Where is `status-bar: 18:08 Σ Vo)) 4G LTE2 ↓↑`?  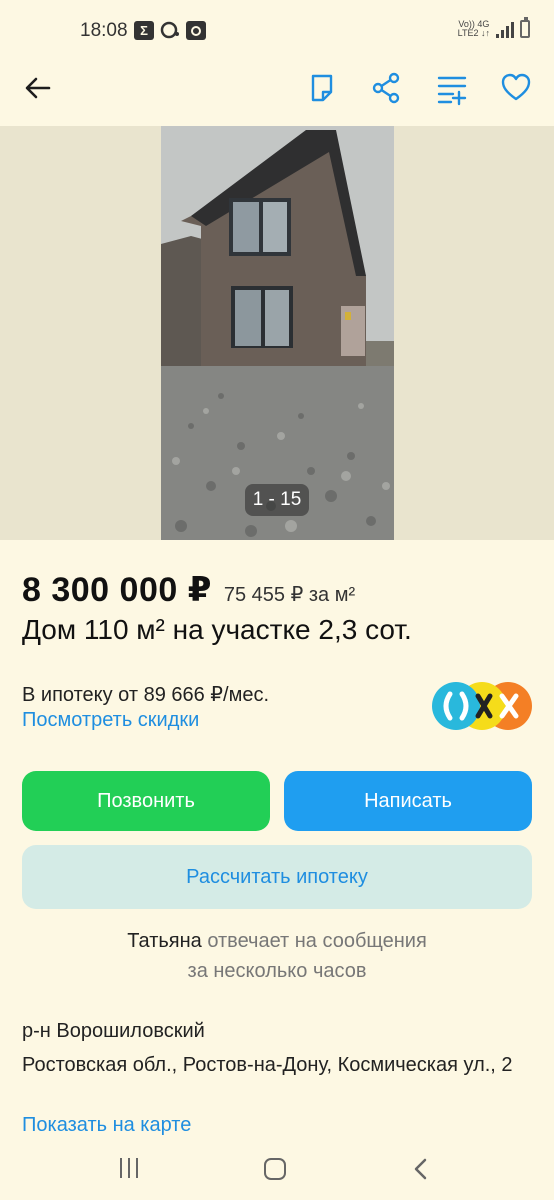 status-bar: 18:08 Σ Vo)) 4G LTE2 ↓↑ is located at coordinates (277, 26).